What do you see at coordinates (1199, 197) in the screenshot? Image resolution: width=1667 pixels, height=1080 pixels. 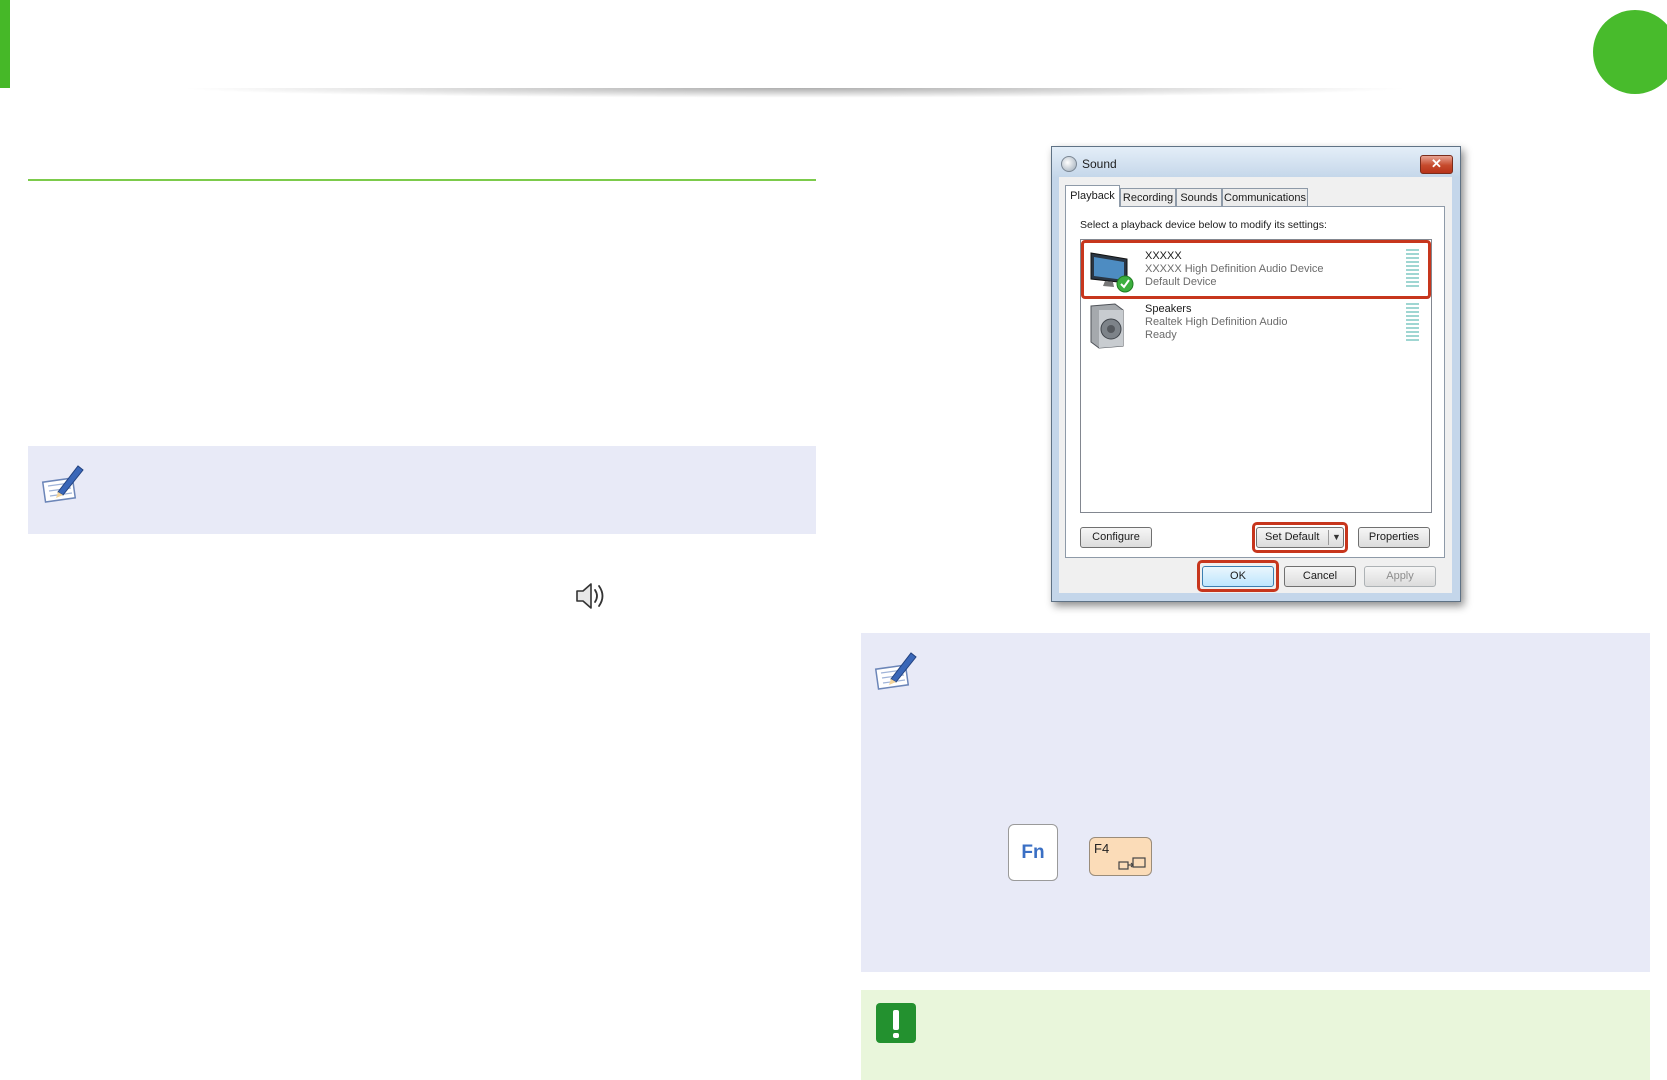 I see `tab-sounds: Sounds` at bounding box center [1199, 197].